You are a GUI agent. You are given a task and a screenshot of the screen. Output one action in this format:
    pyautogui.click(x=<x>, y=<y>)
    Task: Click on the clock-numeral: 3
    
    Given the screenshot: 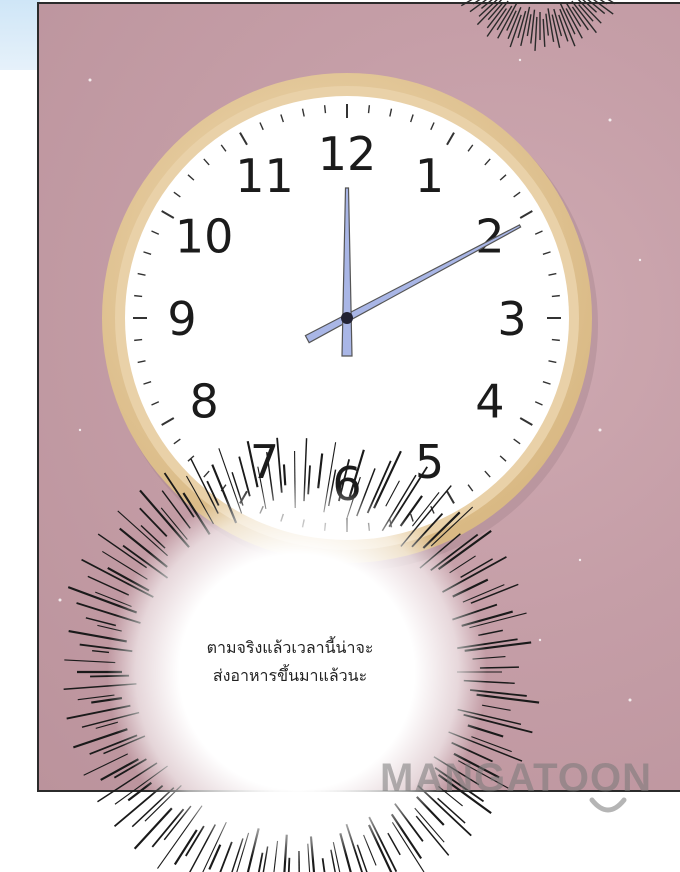 What is the action you would take?
    pyautogui.click(x=511, y=319)
    